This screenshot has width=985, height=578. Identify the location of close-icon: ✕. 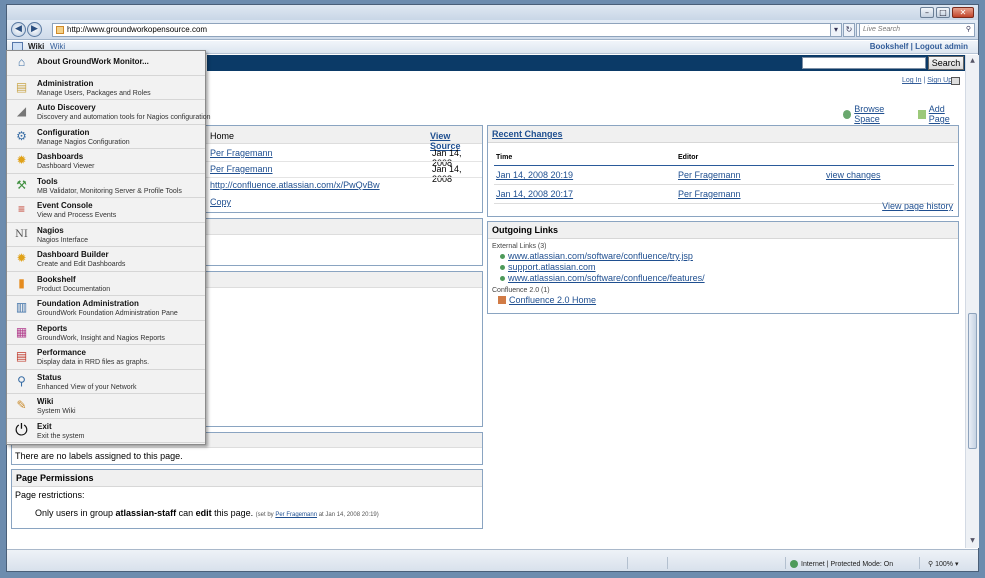
(963, 12).